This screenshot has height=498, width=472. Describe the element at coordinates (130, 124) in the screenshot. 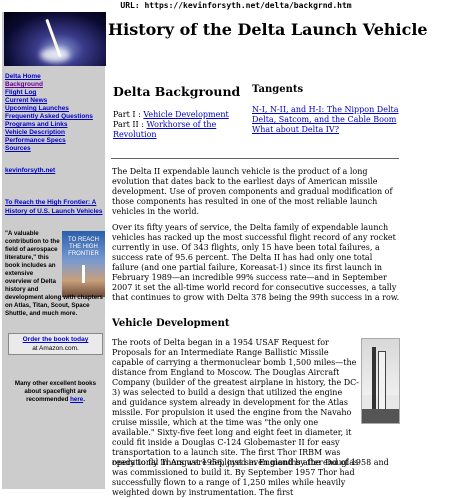

I see `part-prefix: Part II :` at that location.